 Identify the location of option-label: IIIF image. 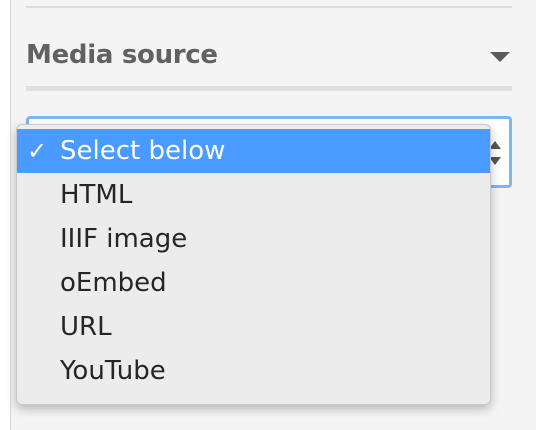
(124, 239).